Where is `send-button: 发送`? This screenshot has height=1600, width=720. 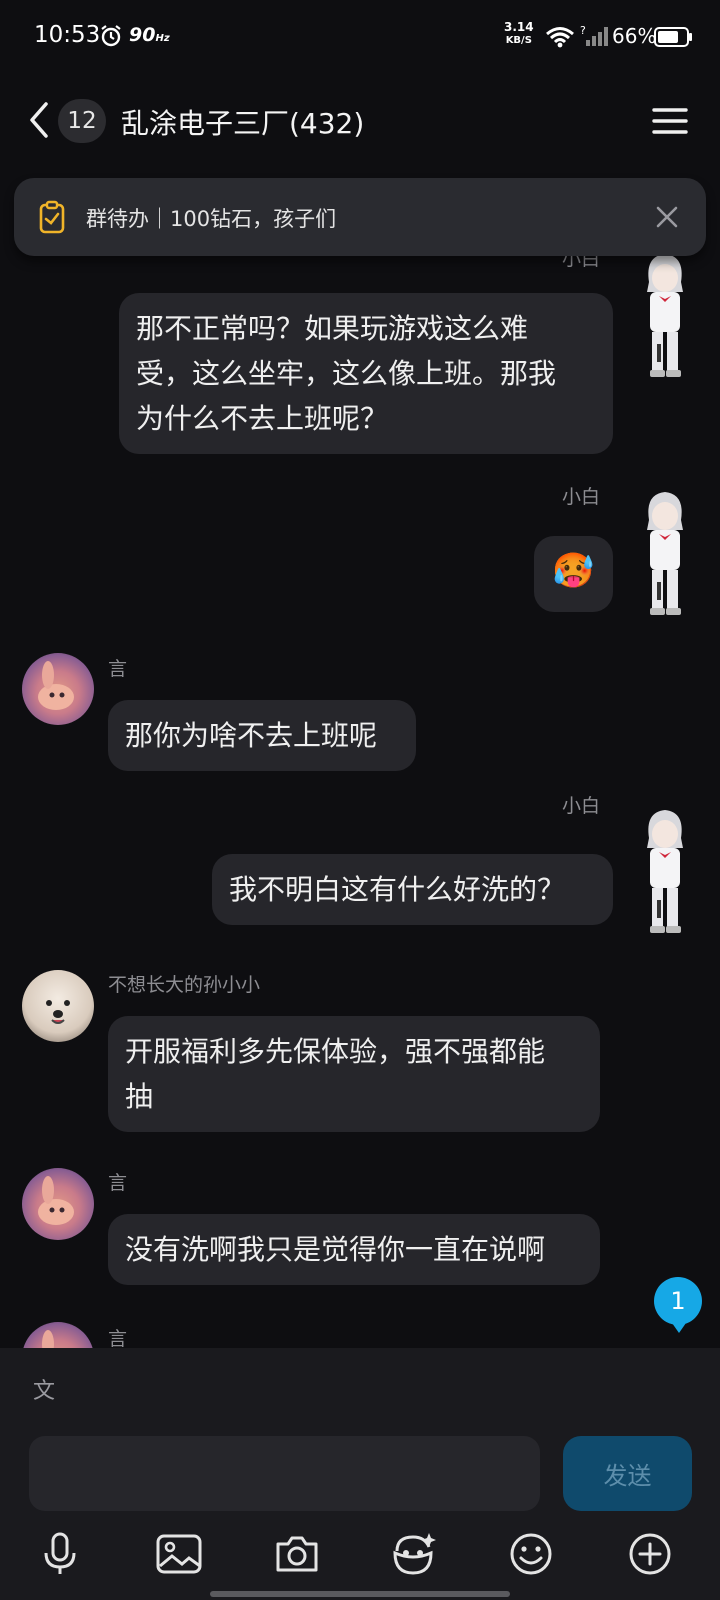 send-button: 发送 is located at coordinates (627, 1473).